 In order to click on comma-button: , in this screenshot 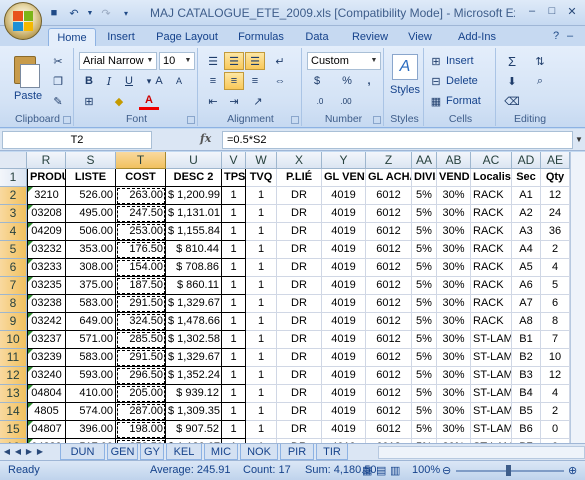, I will do `click(369, 81)`.